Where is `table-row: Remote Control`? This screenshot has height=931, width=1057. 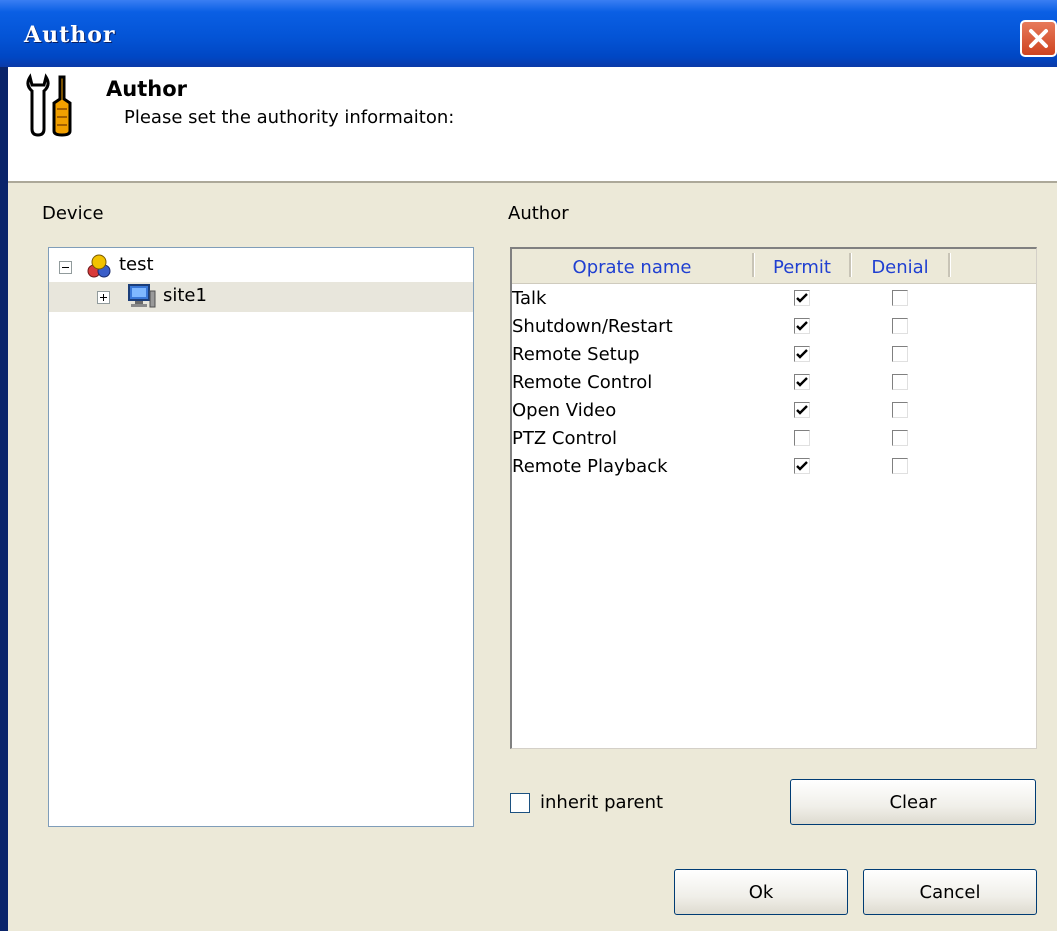
table-row: Remote Control is located at coordinates (774, 383).